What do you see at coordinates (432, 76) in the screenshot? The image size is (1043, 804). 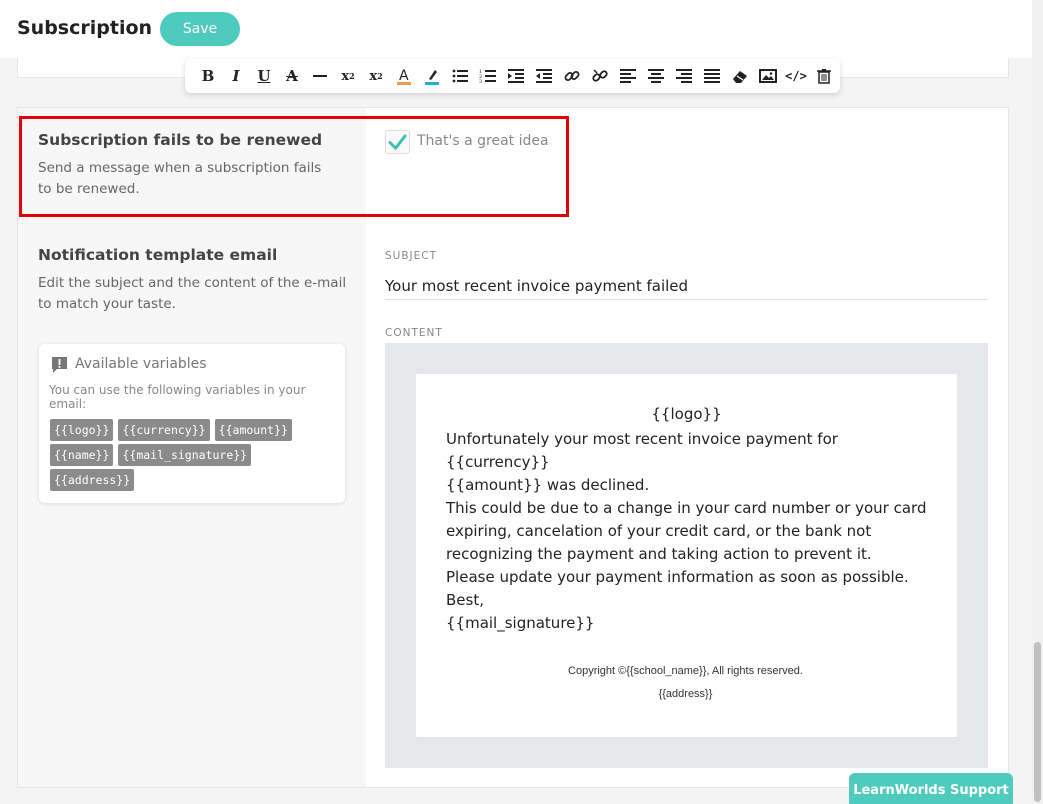 I see `highlight-icon` at bounding box center [432, 76].